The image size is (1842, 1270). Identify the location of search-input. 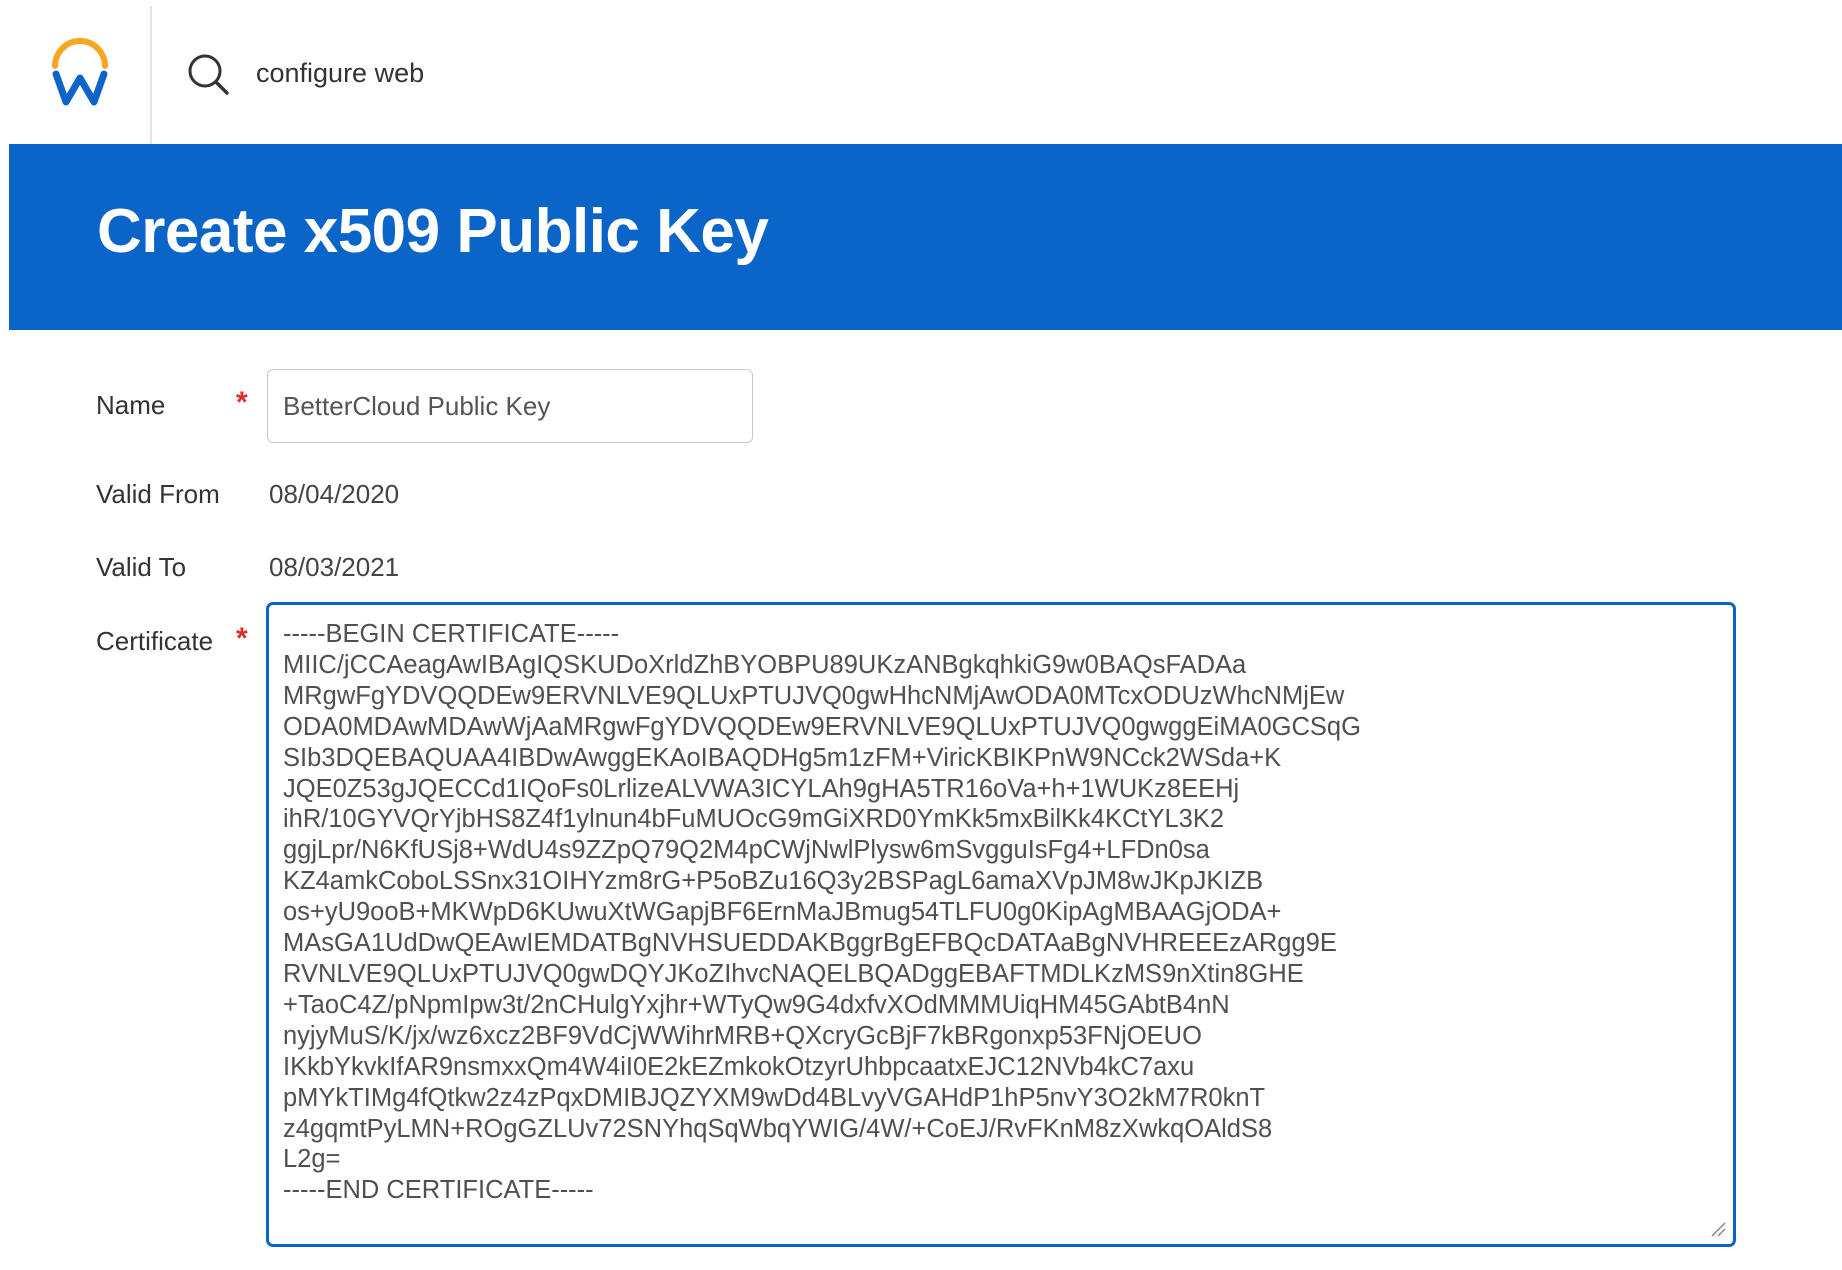
(606, 73).